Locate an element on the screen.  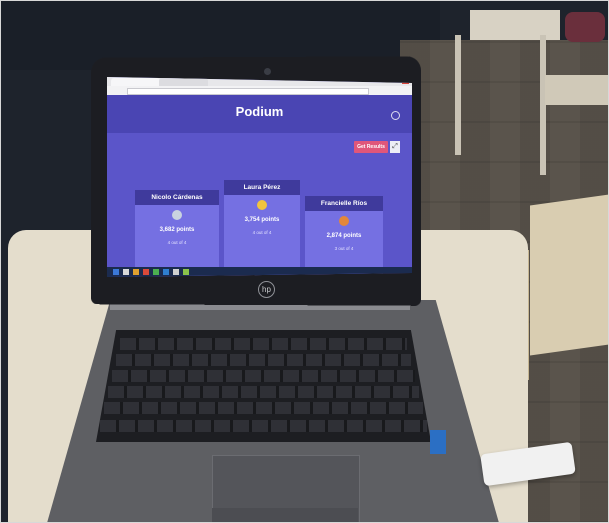
fullscreen-icon: ⤢ is located at coordinates (395, 147).